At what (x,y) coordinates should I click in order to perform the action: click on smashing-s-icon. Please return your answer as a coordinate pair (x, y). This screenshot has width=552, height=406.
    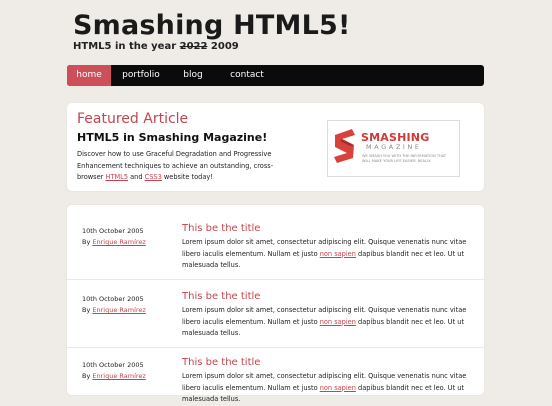
    Looking at the image, I should click on (344, 146).